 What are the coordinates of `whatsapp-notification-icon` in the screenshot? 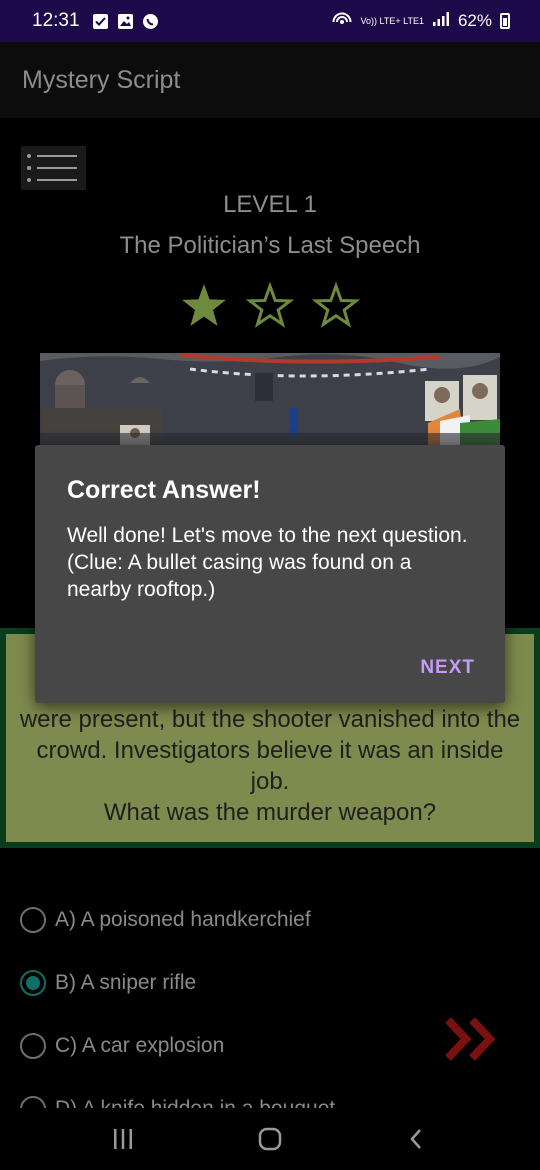 It's located at (150, 21).